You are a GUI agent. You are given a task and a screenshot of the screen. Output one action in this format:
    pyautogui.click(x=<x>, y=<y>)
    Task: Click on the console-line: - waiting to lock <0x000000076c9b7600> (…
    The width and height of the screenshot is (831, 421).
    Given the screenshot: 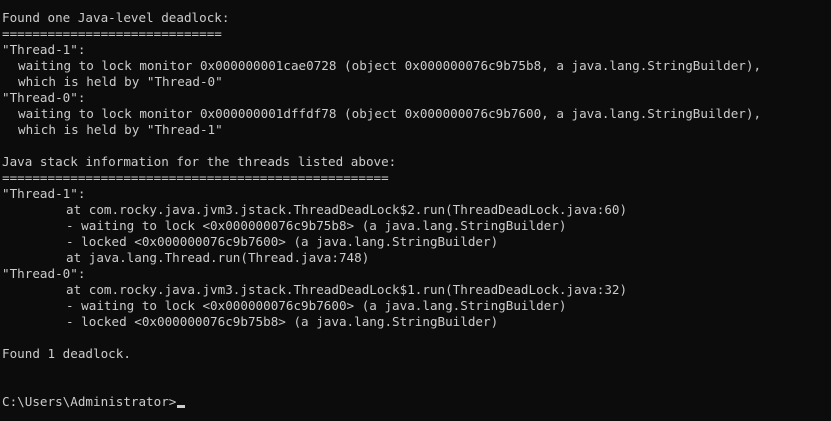 What is the action you would take?
    pyautogui.click(x=316, y=305)
    